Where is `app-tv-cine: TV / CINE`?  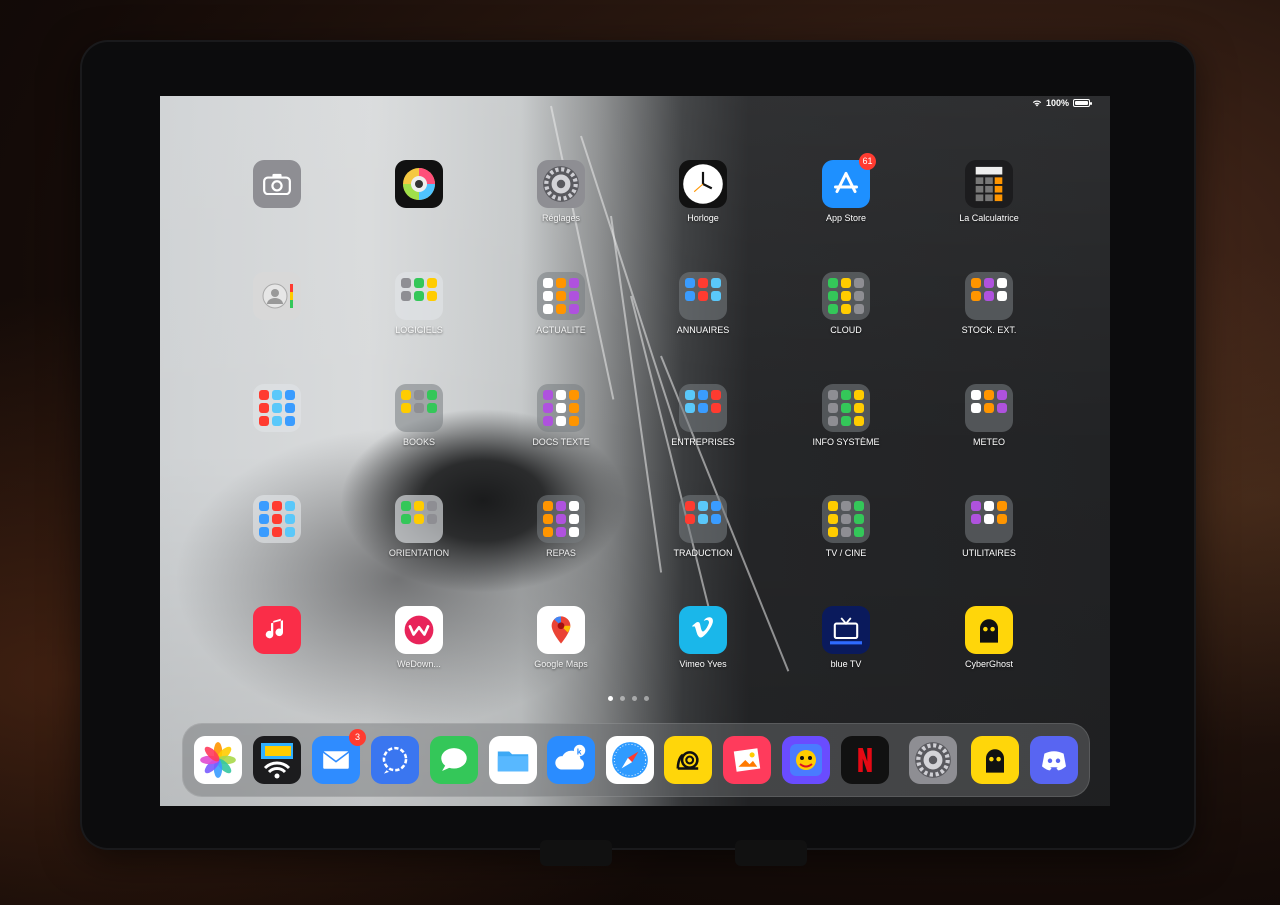
app-tv-cine: TV / CINE is located at coordinates (846, 526).